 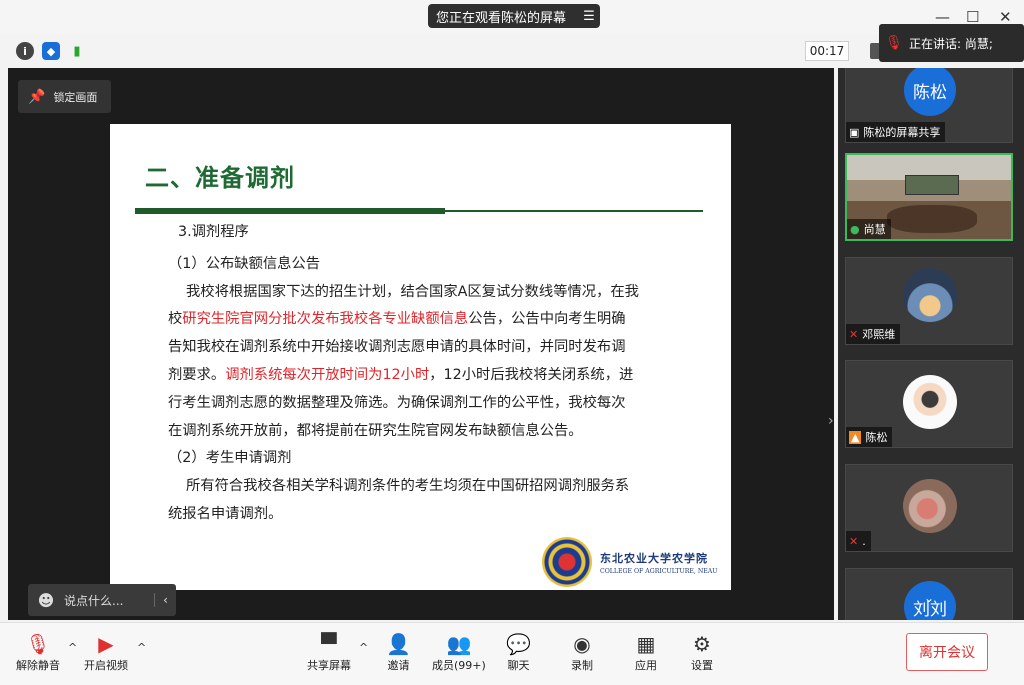 What do you see at coordinates (567, 562) in the screenshot?
I see `college-seal-icon` at bounding box center [567, 562].